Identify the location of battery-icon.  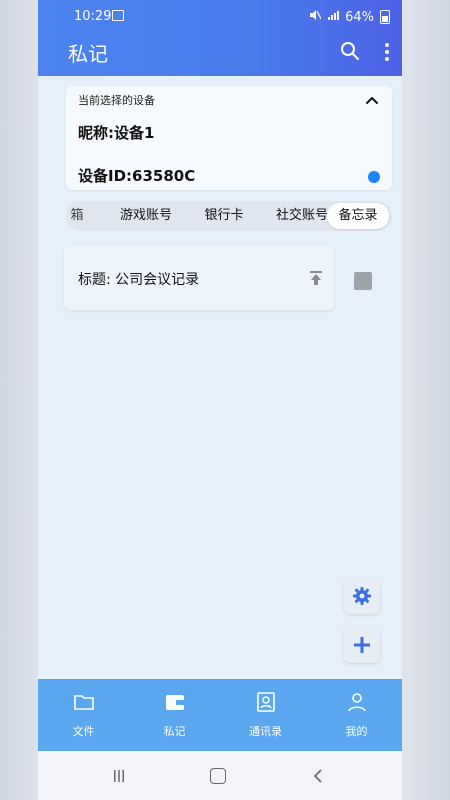
(385, 17).